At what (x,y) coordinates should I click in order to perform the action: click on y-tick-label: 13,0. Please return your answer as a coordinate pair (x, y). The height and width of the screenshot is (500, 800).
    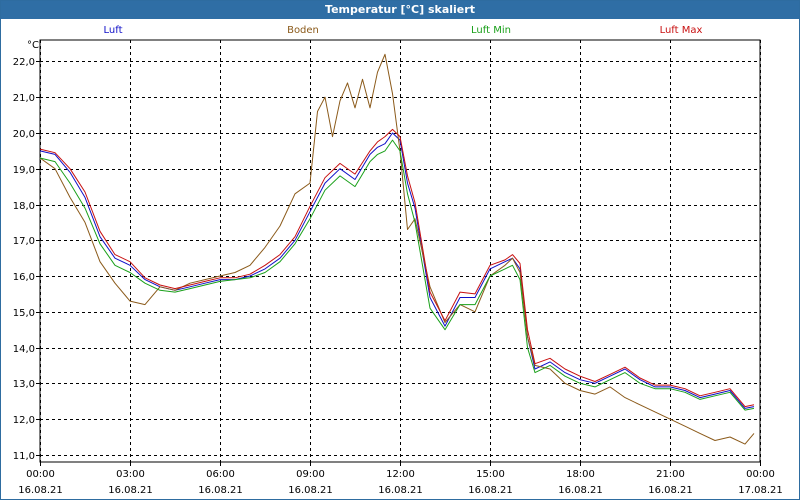
    Looking at the image, I should click on (24, 384).